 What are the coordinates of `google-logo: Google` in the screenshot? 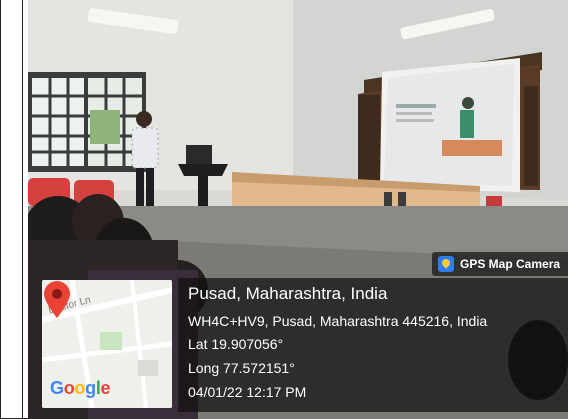 It's located at (80, 388).